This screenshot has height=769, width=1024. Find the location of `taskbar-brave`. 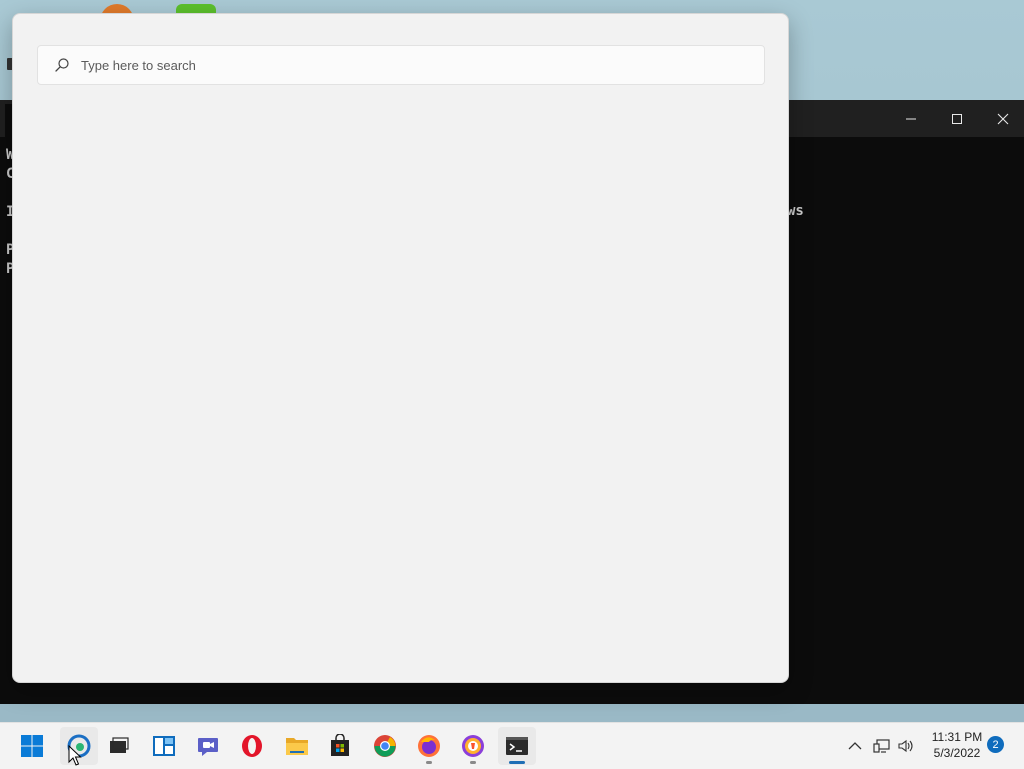

taskbar-brave is located at coordinates (473, 746).